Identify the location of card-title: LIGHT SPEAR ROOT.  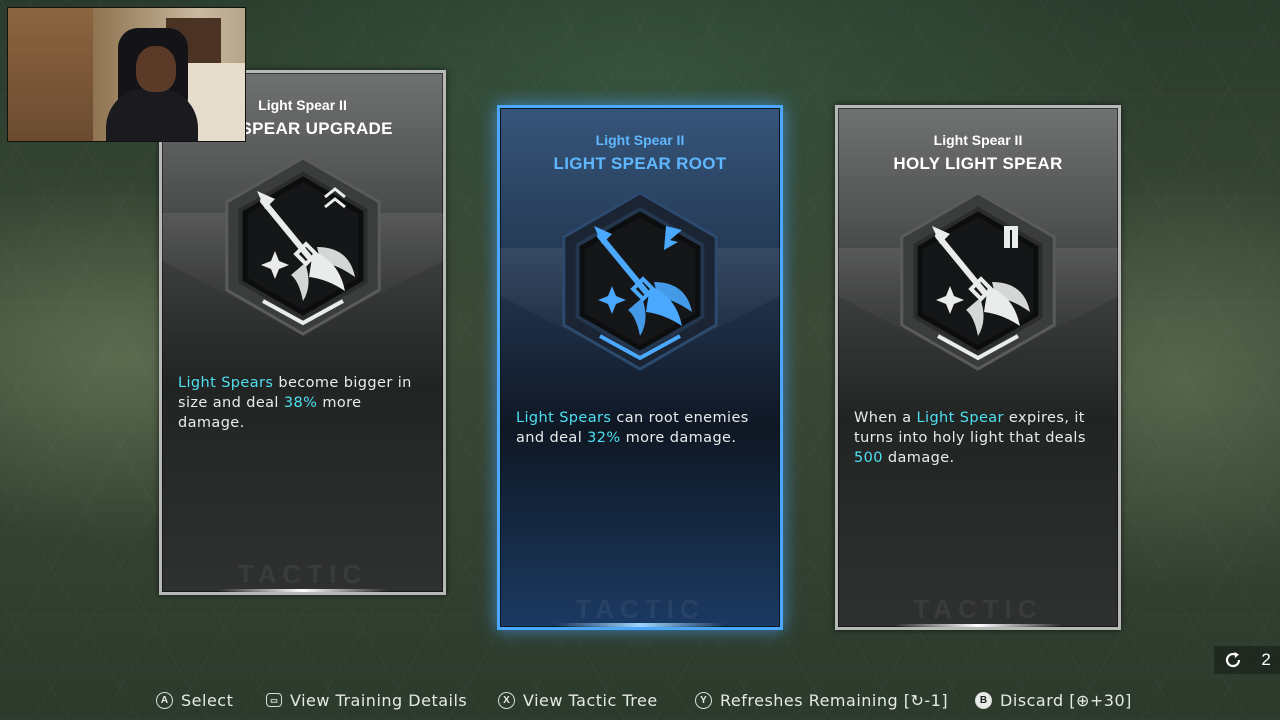
(640, 163).